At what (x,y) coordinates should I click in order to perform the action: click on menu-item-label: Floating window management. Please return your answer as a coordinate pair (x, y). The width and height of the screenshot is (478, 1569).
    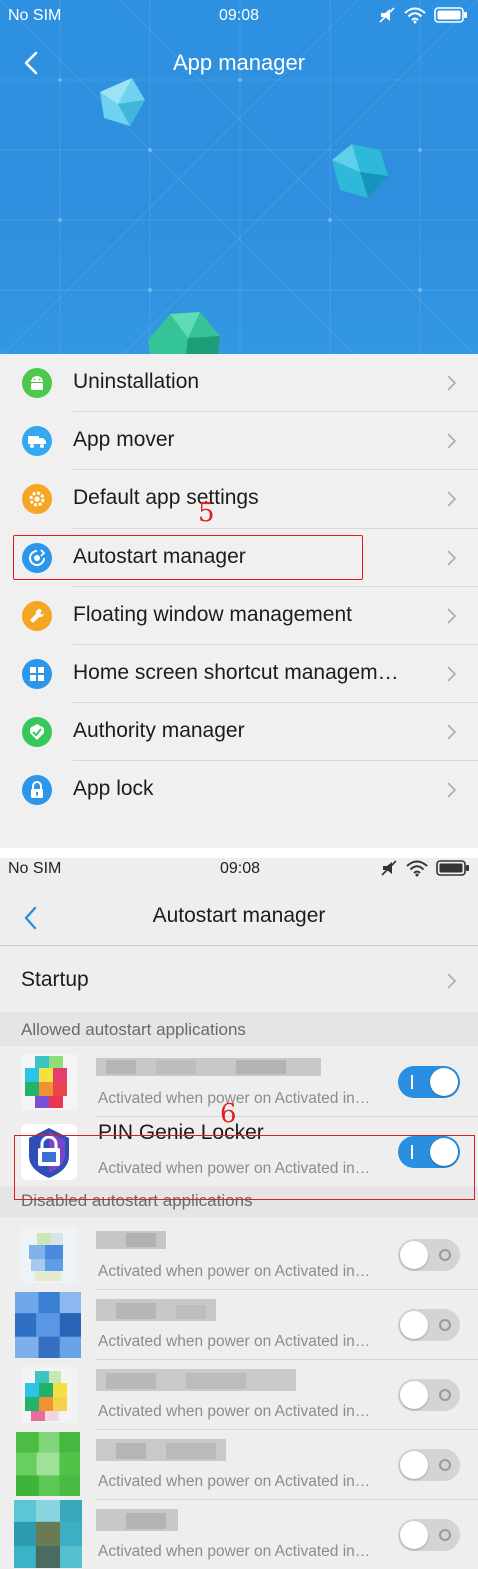
    Looking at the image, I should click on (212, 614).